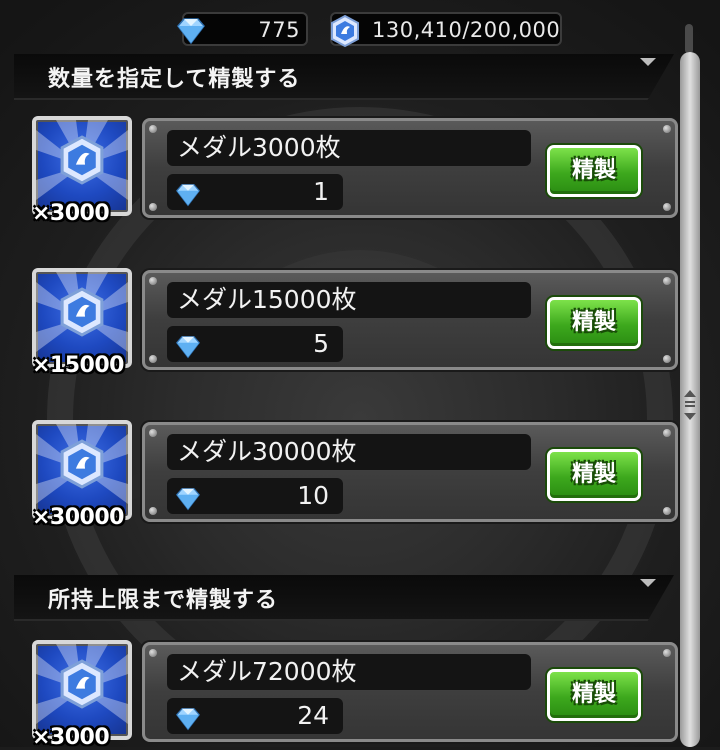 The image size is (720, 750). Describe the element at coordinates (78, 365) in the screenshot. I see `item-quantity-label: ×15000` at that location.